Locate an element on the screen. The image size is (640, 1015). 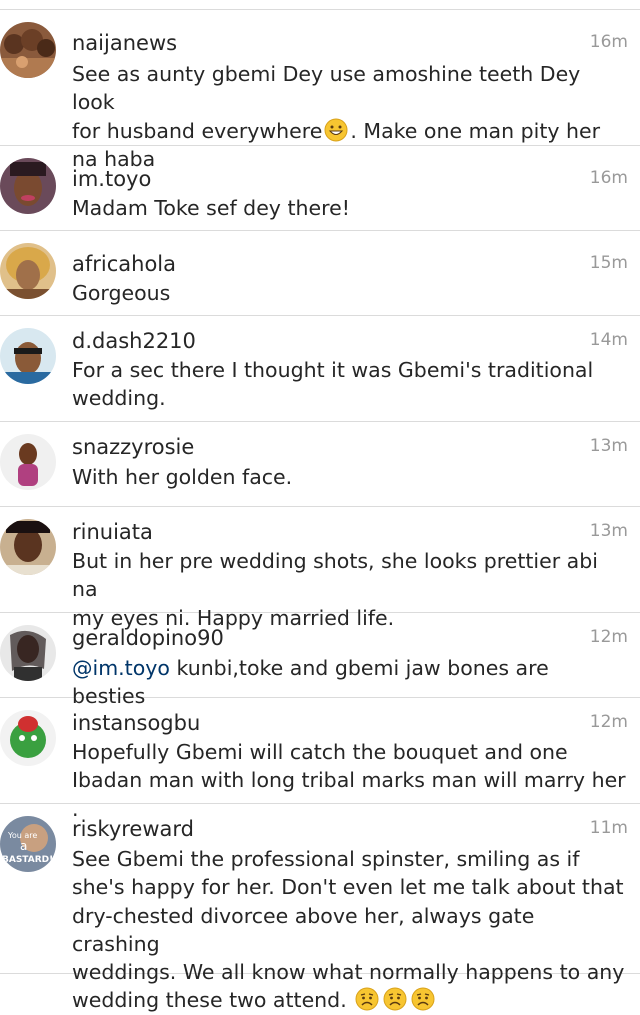
comment-username: riskyreward is located at coordinates (133, 829).